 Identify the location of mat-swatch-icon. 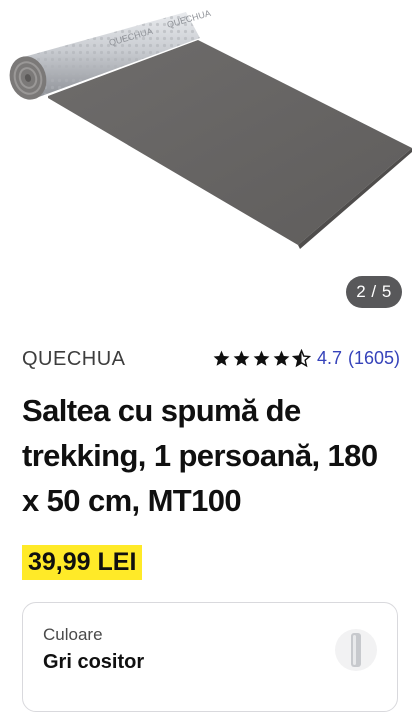
(356, 650).